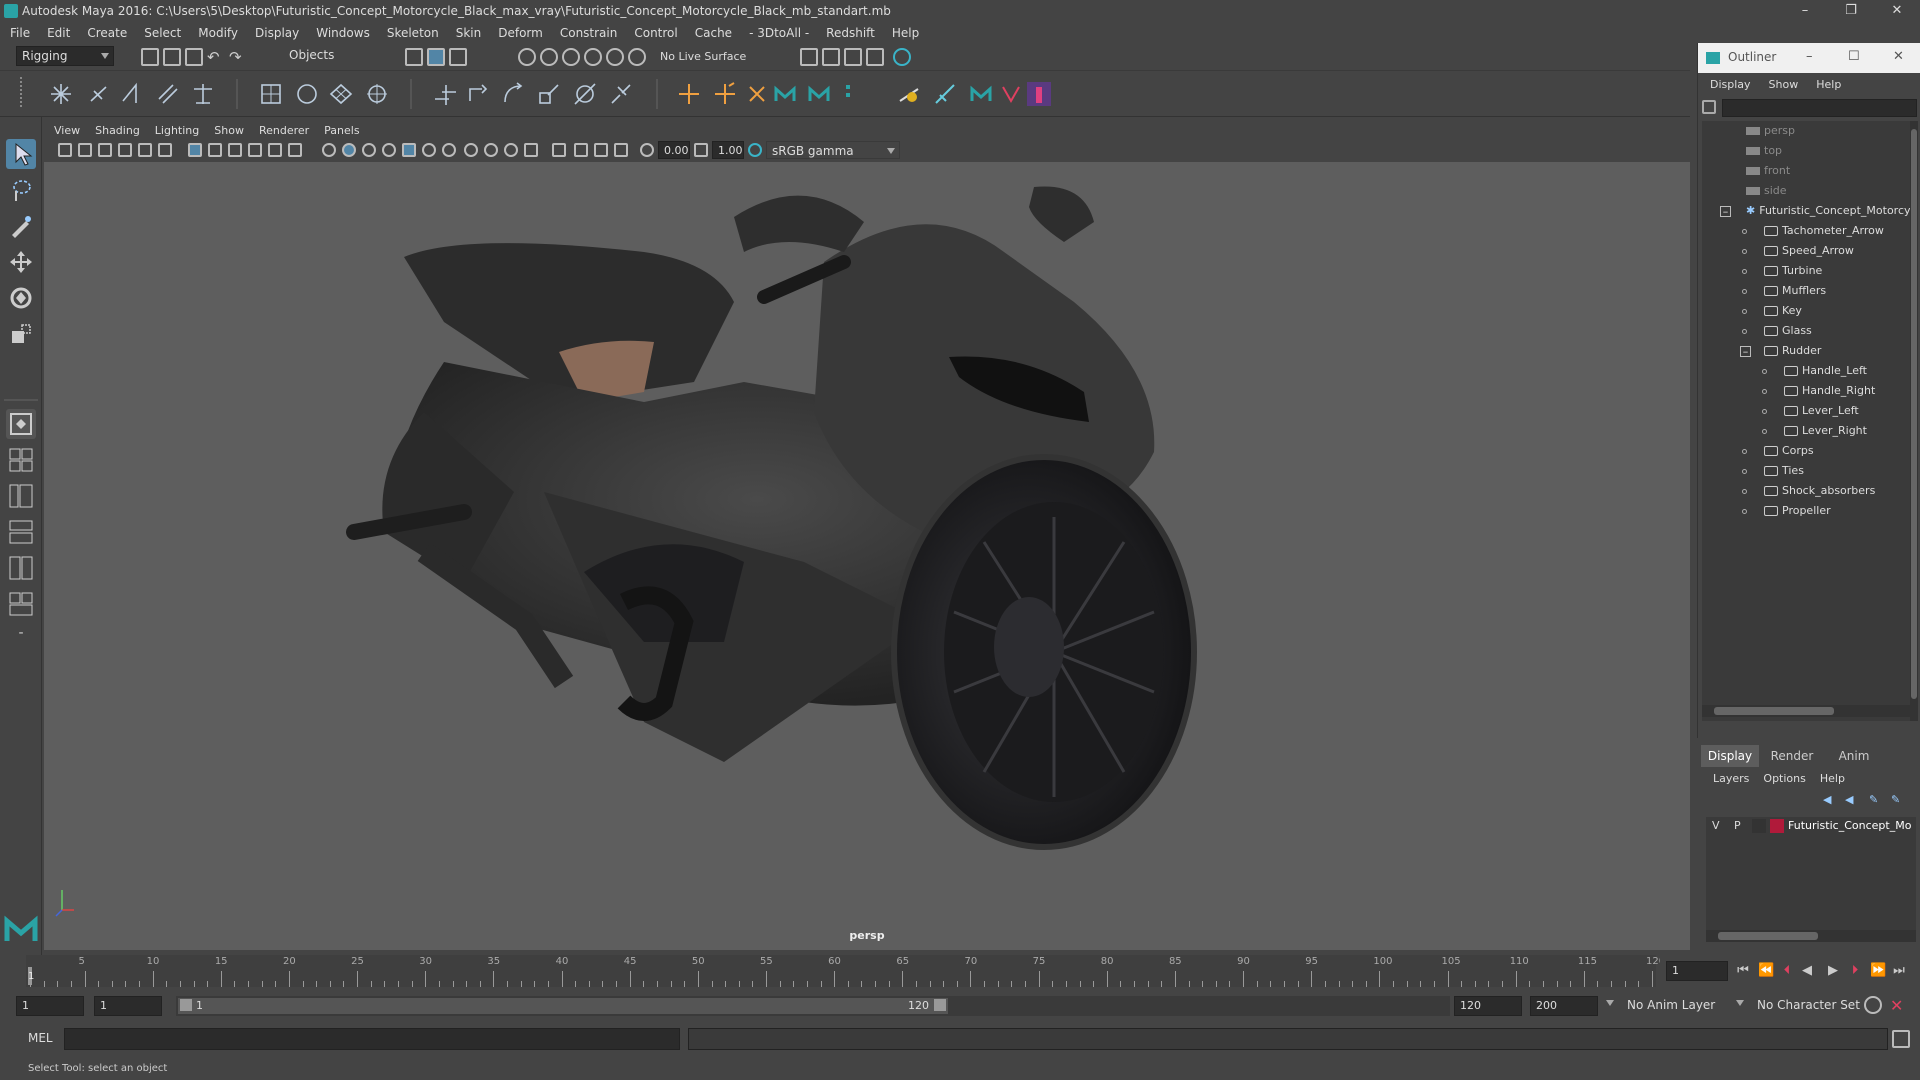 The width and height of the screenshot is (1920, 1080). Describe the element at coordinates (1899, 1005) in the screenshot. I see `anim-prefs-icon: ✕` at that location.